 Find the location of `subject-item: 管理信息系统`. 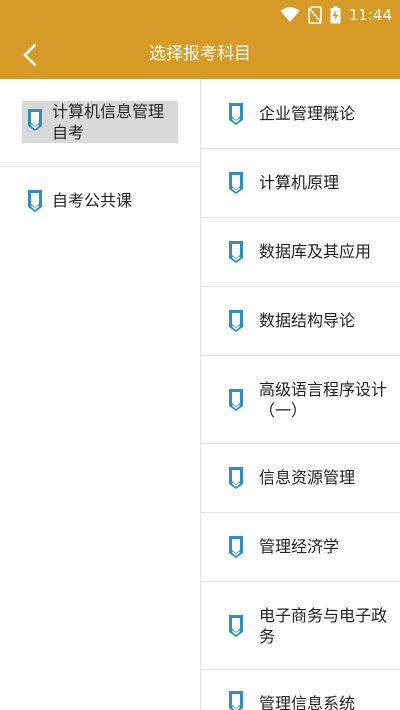

subject-item: 管理信息系统 is located at coordinates (300, 690).